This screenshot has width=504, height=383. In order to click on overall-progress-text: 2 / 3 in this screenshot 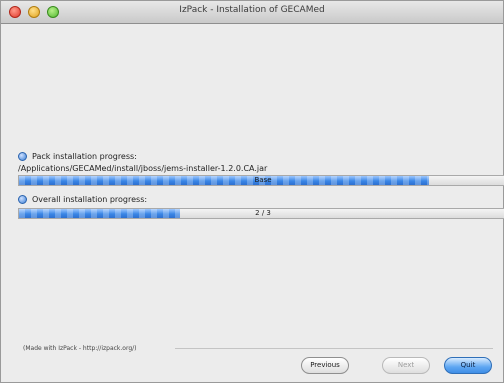, I will do `click(263, 213)`.